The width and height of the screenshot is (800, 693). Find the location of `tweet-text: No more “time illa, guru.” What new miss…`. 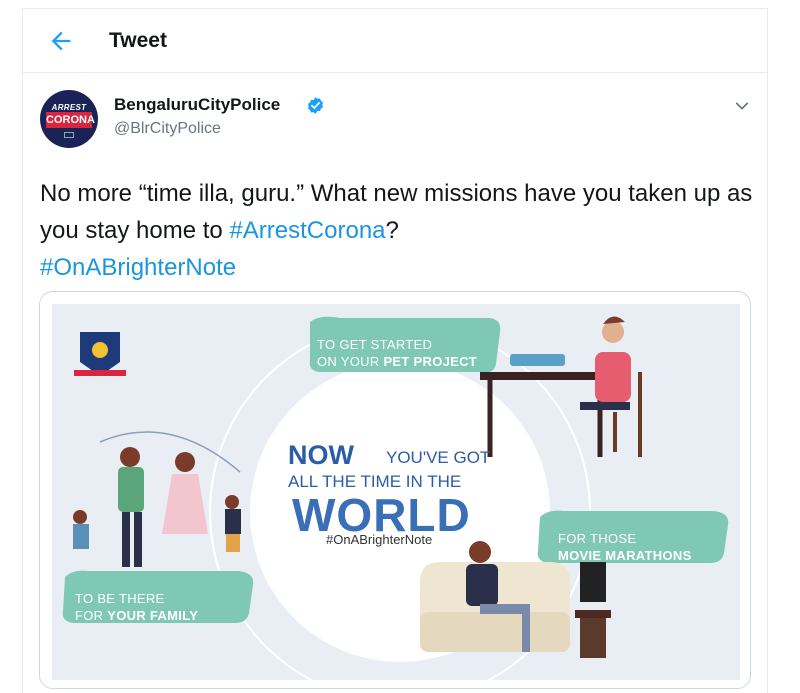

tweet-text: No more “time illa, guru.” What new miss… is located at coordinates (397, 230).